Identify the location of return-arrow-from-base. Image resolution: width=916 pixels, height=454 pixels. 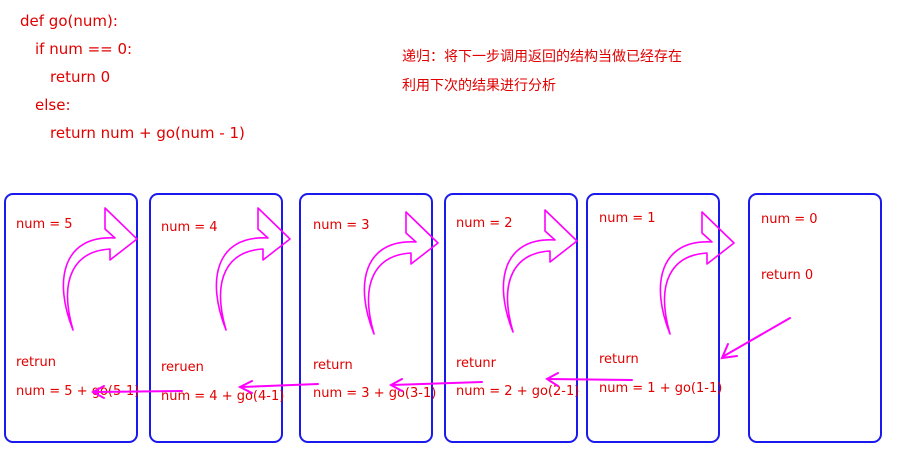
(757, 337).